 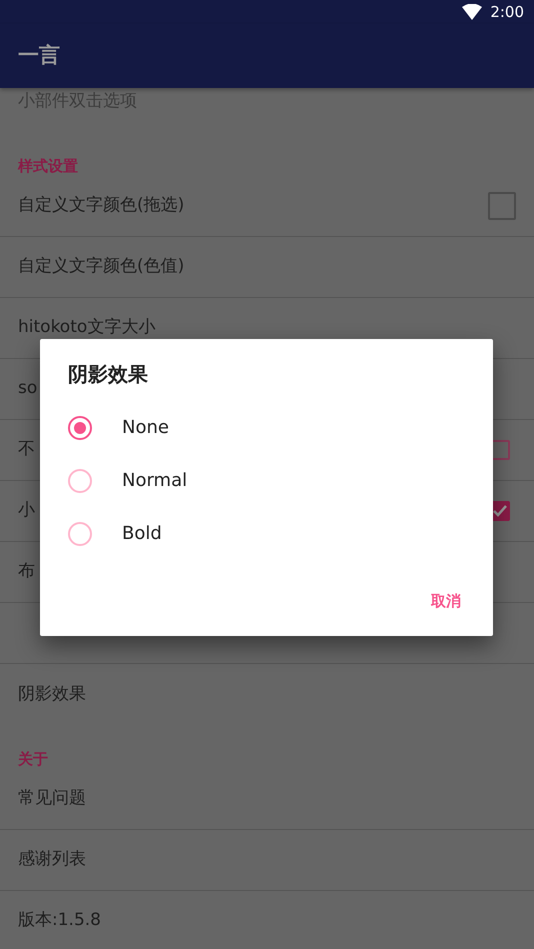 What do you see at coordinates (472, 12) in the screenshot?
I see `wifi-icon` at bounding box center [472, 12].